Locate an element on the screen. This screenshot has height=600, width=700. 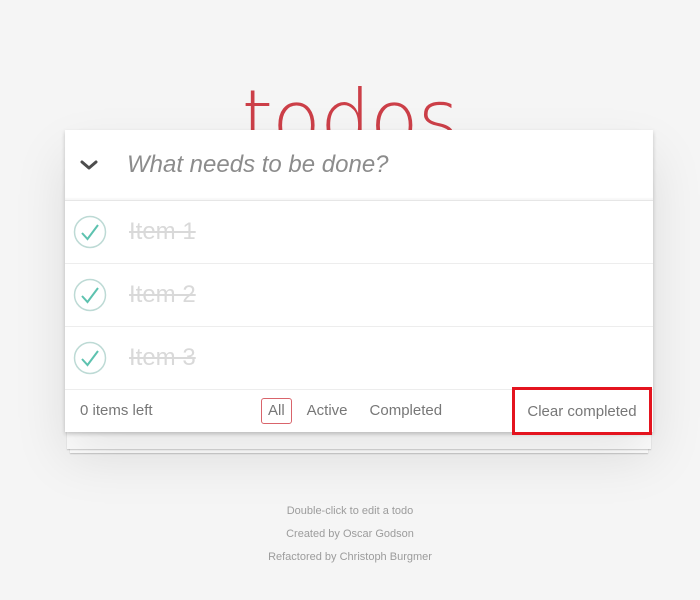
todo-label: Item 1 is located at coordinates (162, 232).